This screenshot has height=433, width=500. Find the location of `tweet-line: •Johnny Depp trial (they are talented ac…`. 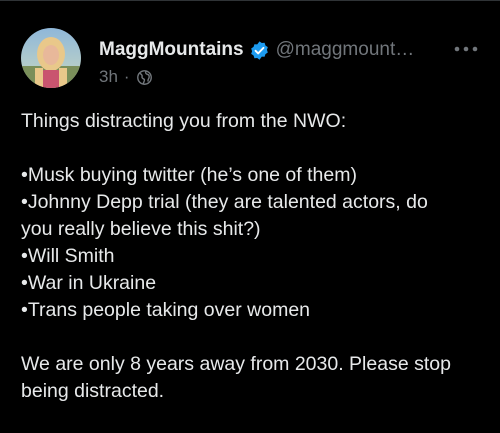

tweet-line: •Johnny Depp trial (they are talented ac… is located at coordinates (224, 202).